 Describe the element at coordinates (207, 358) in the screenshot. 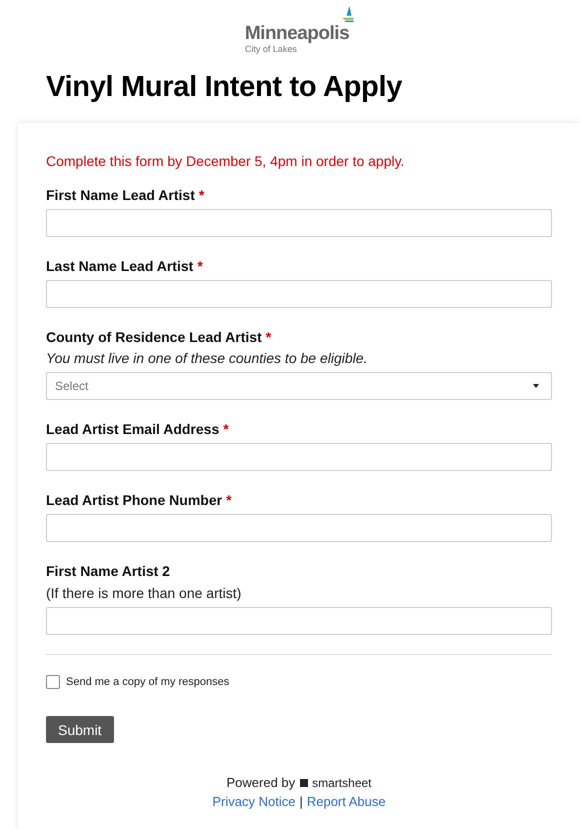

I see `field-hint: You must live in one of these counties to be eligible.` at that location.